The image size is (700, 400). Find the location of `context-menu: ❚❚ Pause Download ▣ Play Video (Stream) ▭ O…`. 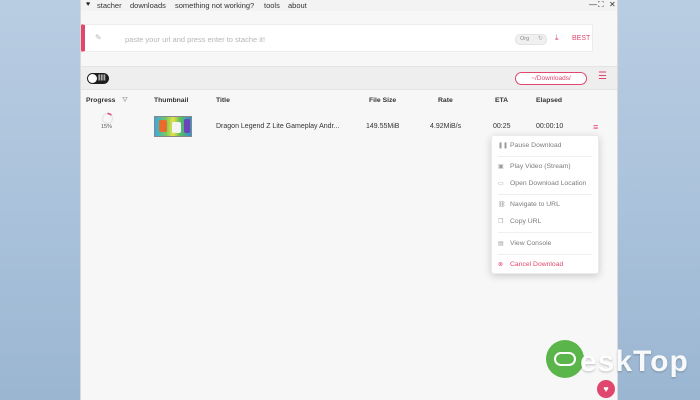

context-menu: ❚❚ Pause Download ▣ Play Video (Stream) ▭ O… is located at coordinates (545, 204).